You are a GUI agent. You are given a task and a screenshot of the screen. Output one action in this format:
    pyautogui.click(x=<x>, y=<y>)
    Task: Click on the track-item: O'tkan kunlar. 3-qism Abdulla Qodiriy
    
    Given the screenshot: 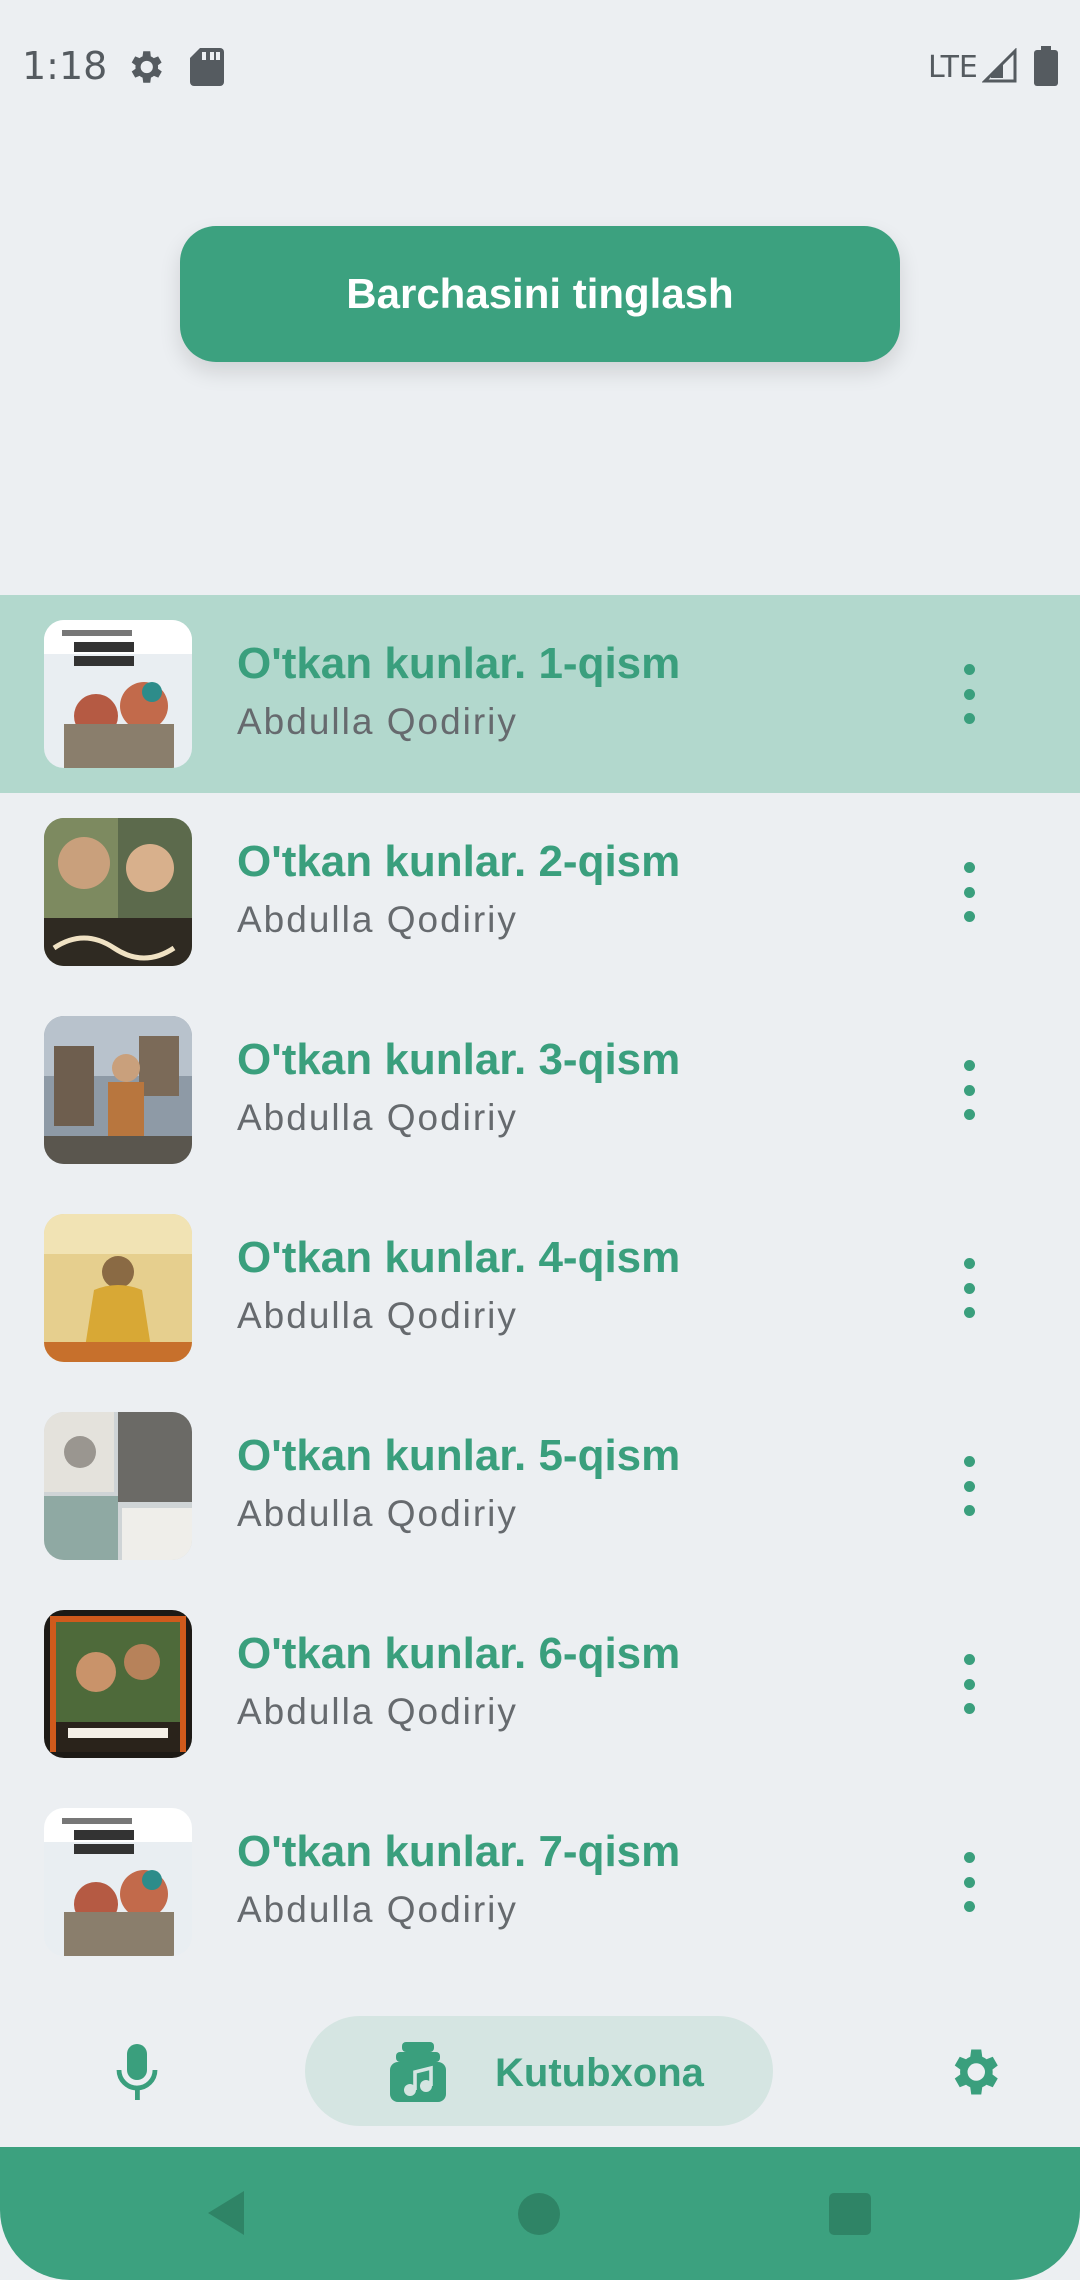 What is the action you would take?
    pyautogui.click(x=540, y=1090)
    